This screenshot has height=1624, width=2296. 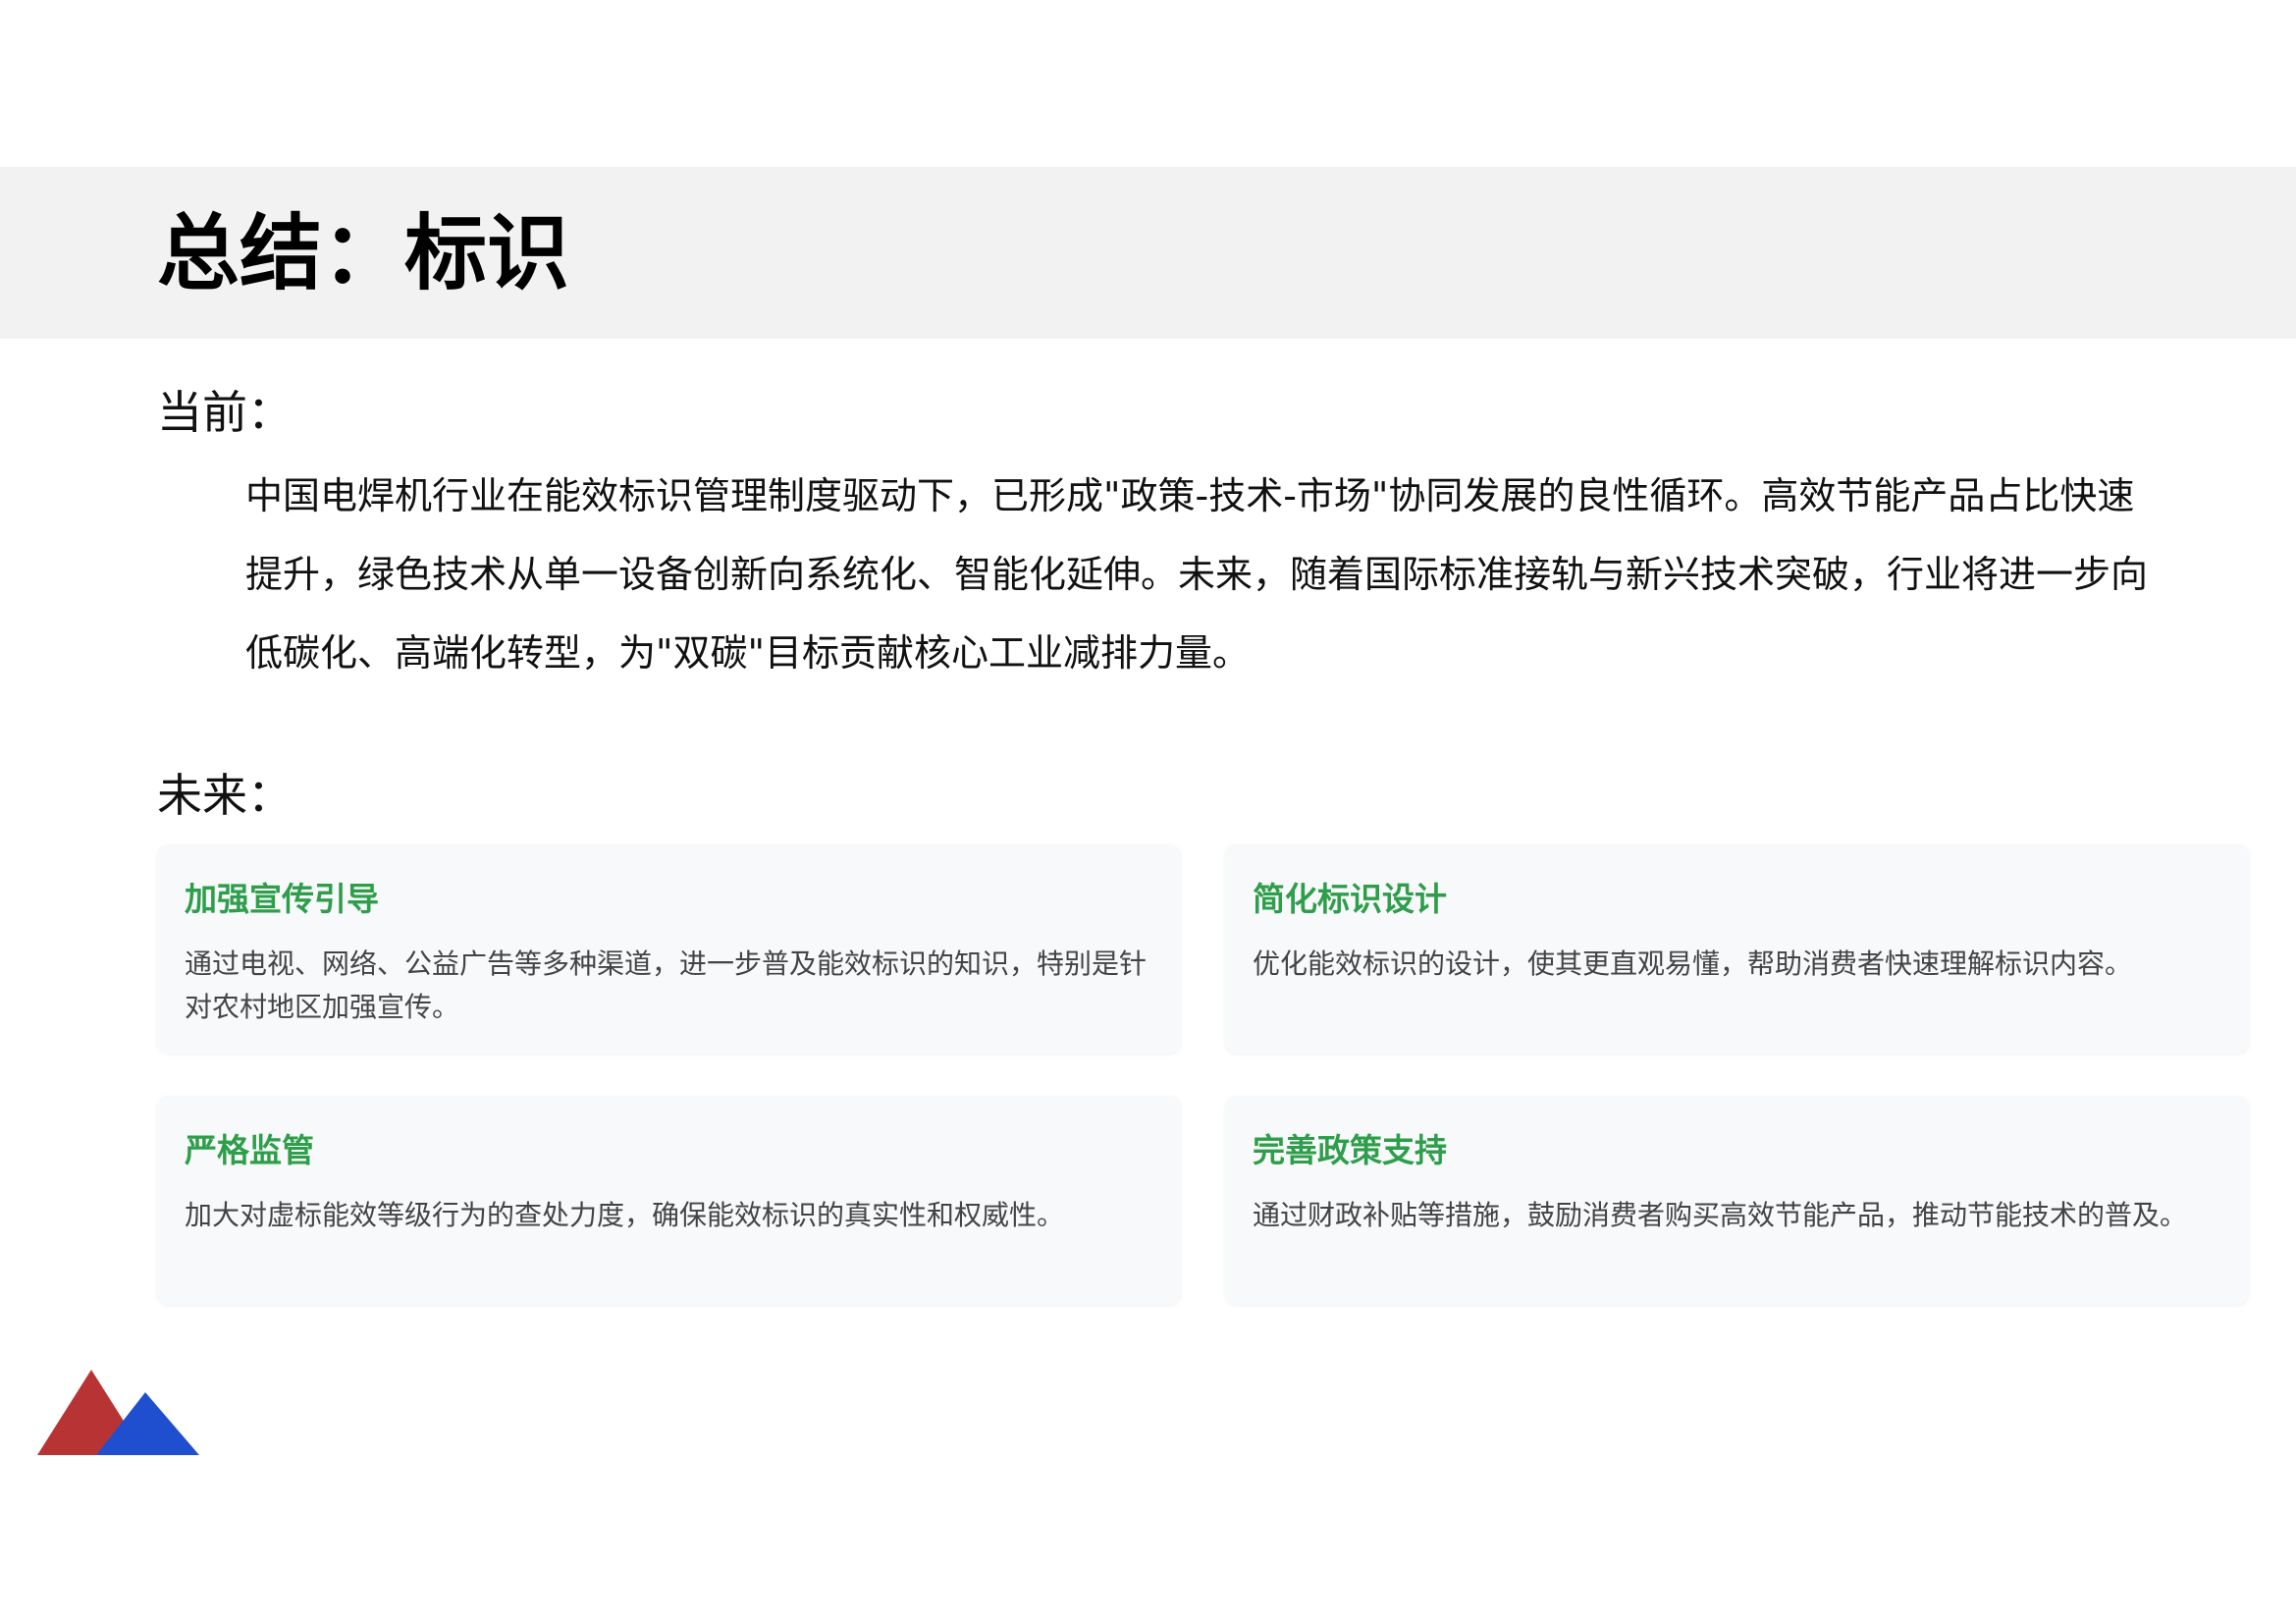 What do you see at coordinates (1350, 1150) in the screenshot?
I see `card-title: 完善政策支持` at bounding box center [1350, 1150].